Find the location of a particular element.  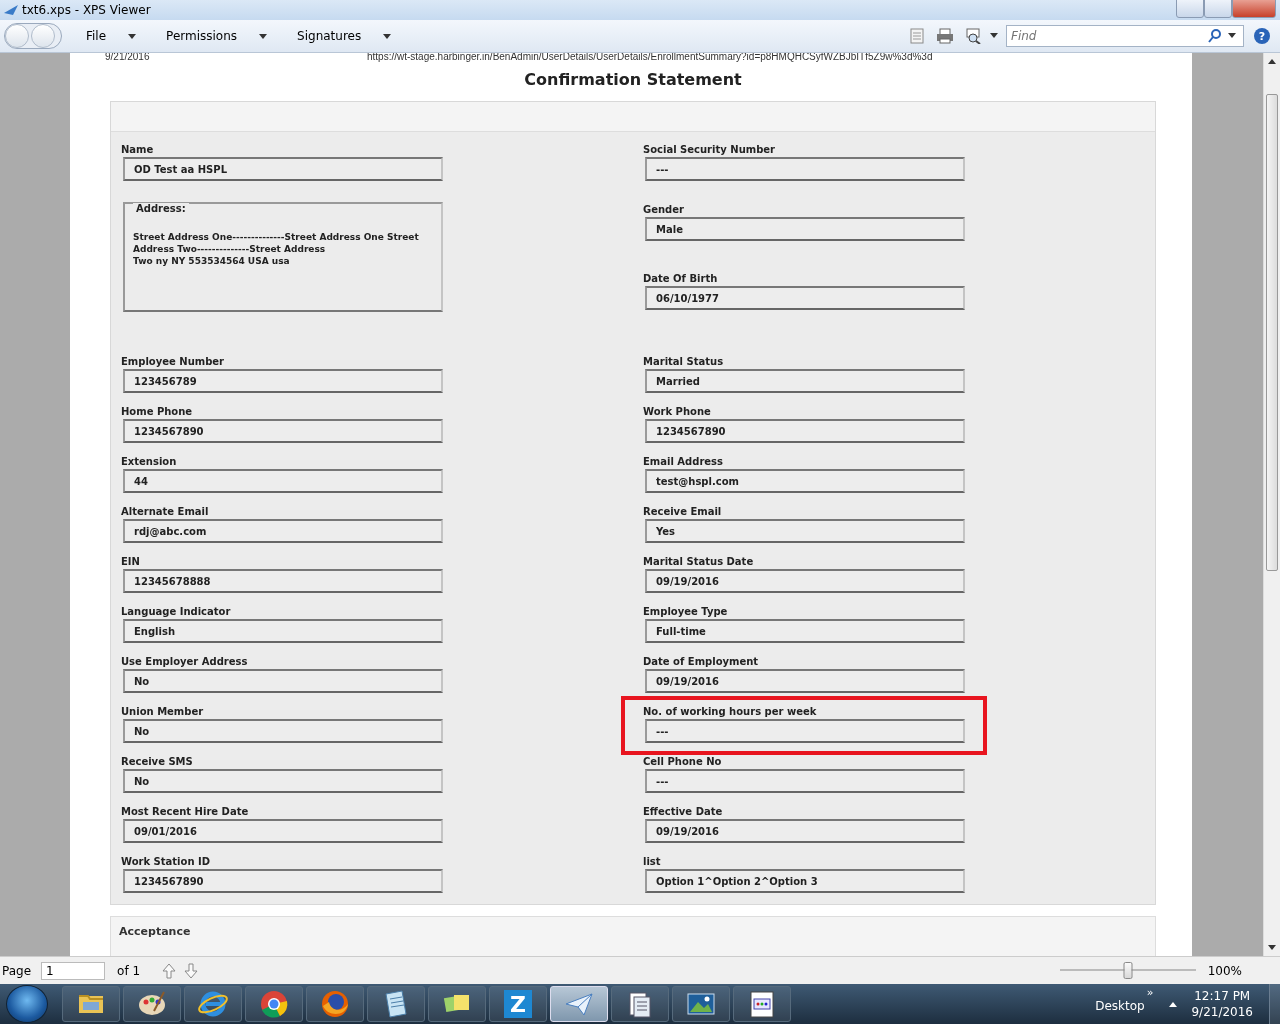

document-title: Confirmation Statement is located at coordinates (633, 79).